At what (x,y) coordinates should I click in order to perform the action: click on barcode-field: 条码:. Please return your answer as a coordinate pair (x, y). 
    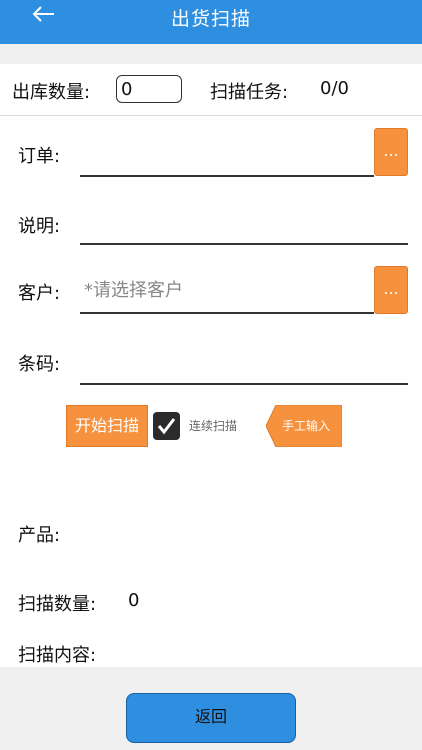
    Looking at the image, I should click on (211, 370).